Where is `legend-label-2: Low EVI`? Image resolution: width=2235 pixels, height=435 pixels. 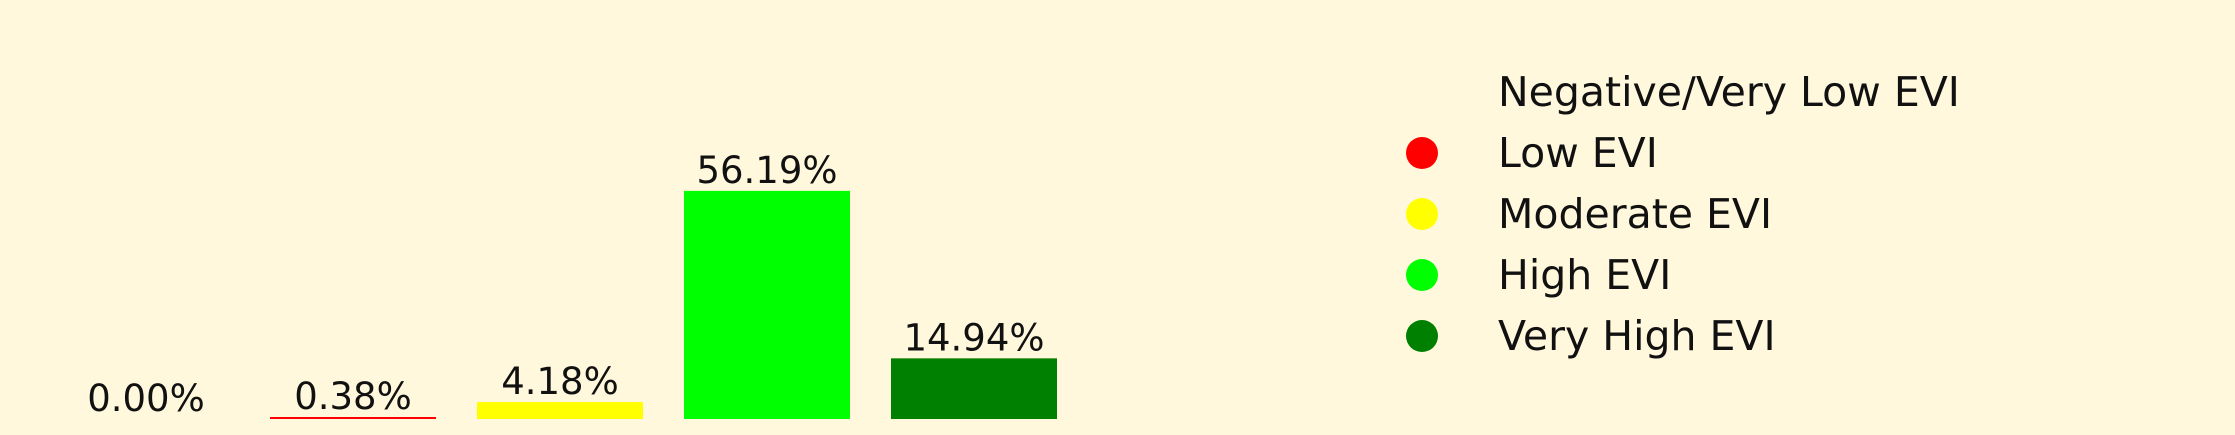
legend-label-2: Low EVI is located at coordinates (1578, 153).